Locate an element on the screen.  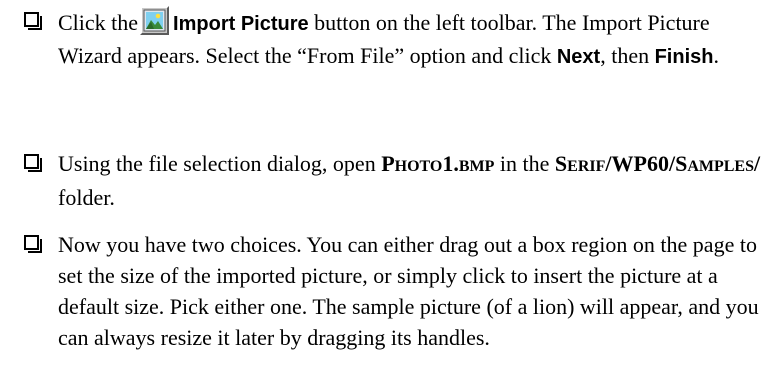
folder-path-part: / is located at coordinates (757, 163).